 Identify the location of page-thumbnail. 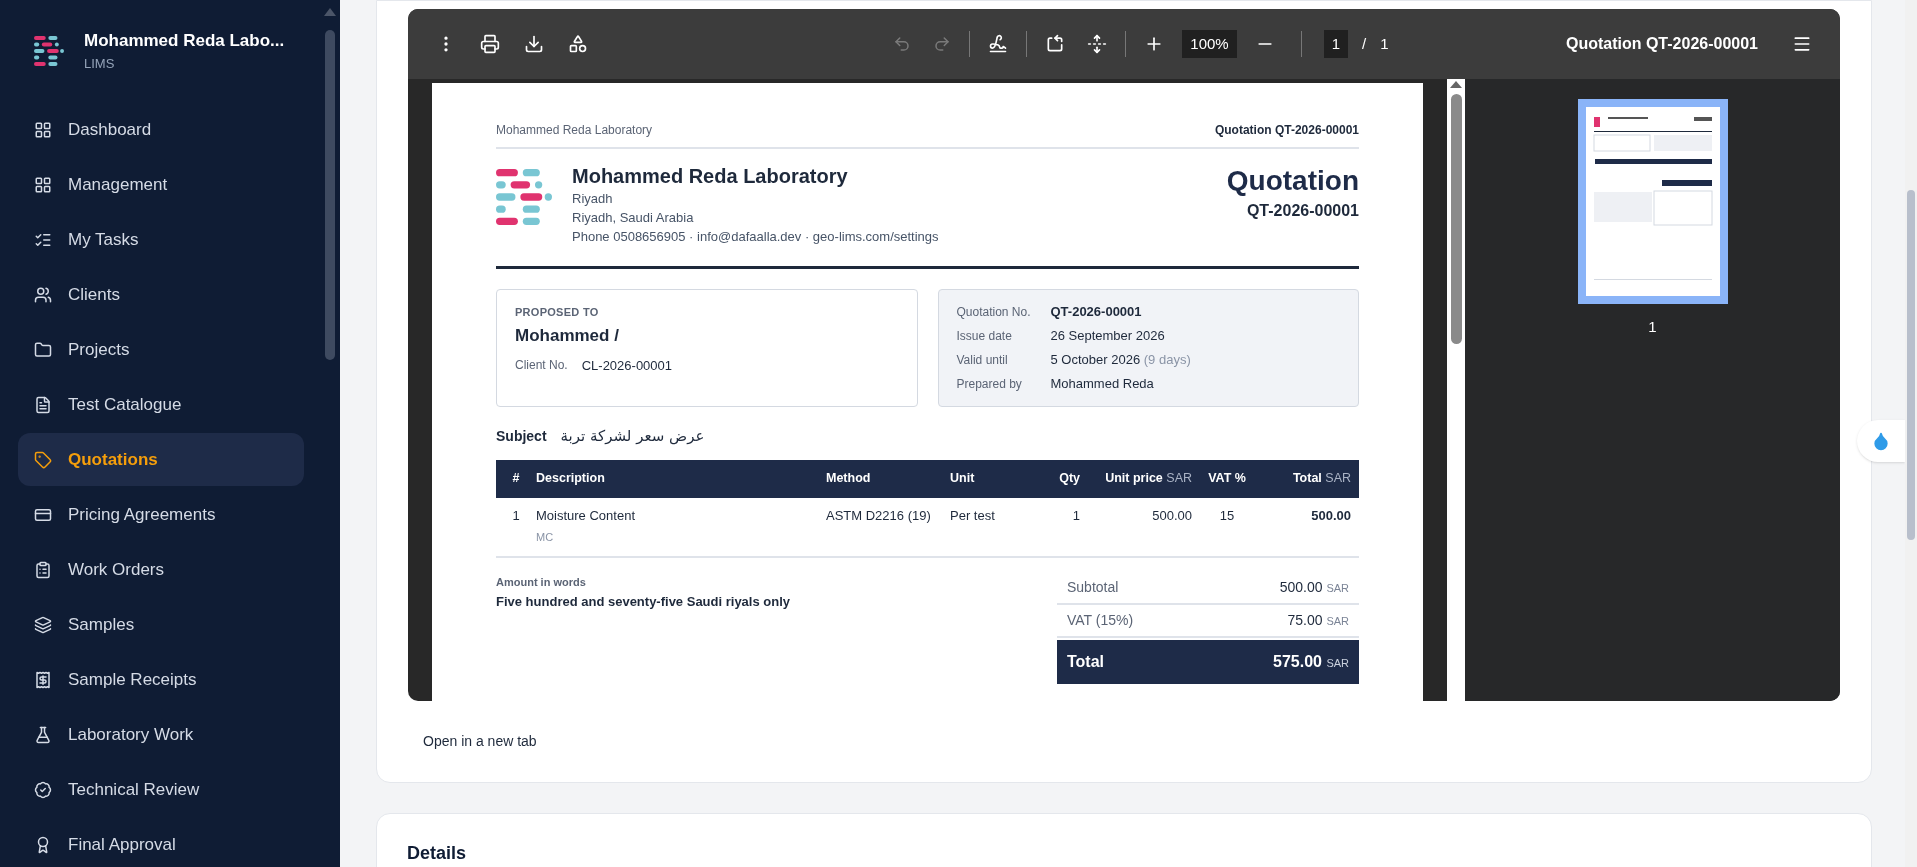
(1652, 201).